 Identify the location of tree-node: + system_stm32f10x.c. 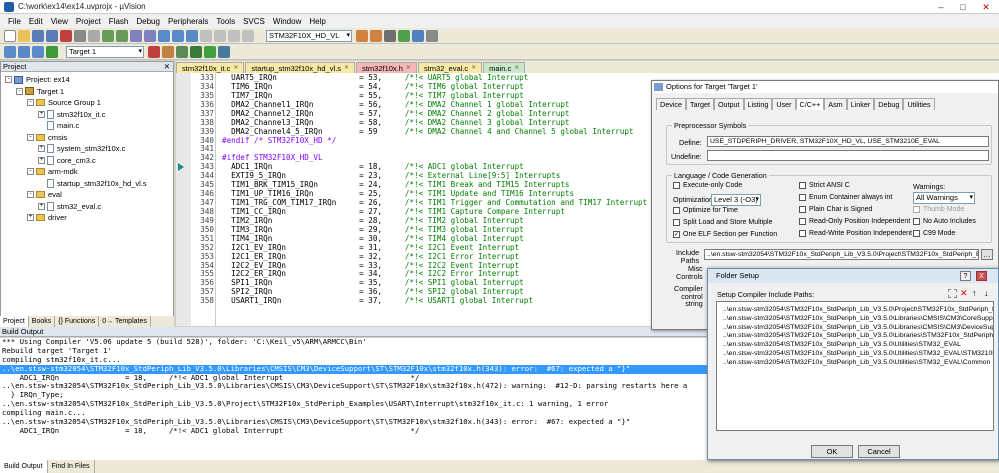
(87, 149).